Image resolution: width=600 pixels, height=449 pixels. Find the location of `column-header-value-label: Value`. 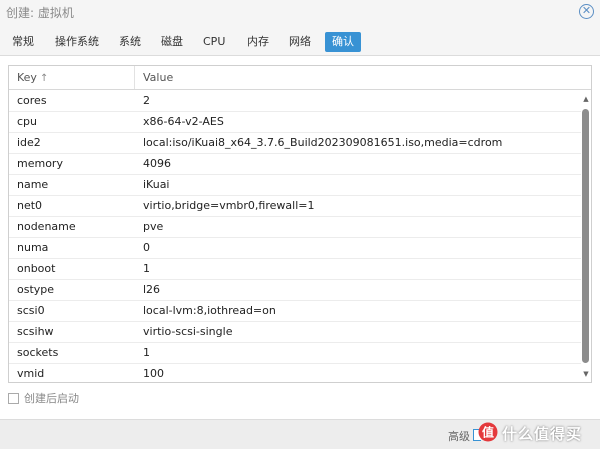

column-header-value-label: Value is located at coordinates (158, 77).